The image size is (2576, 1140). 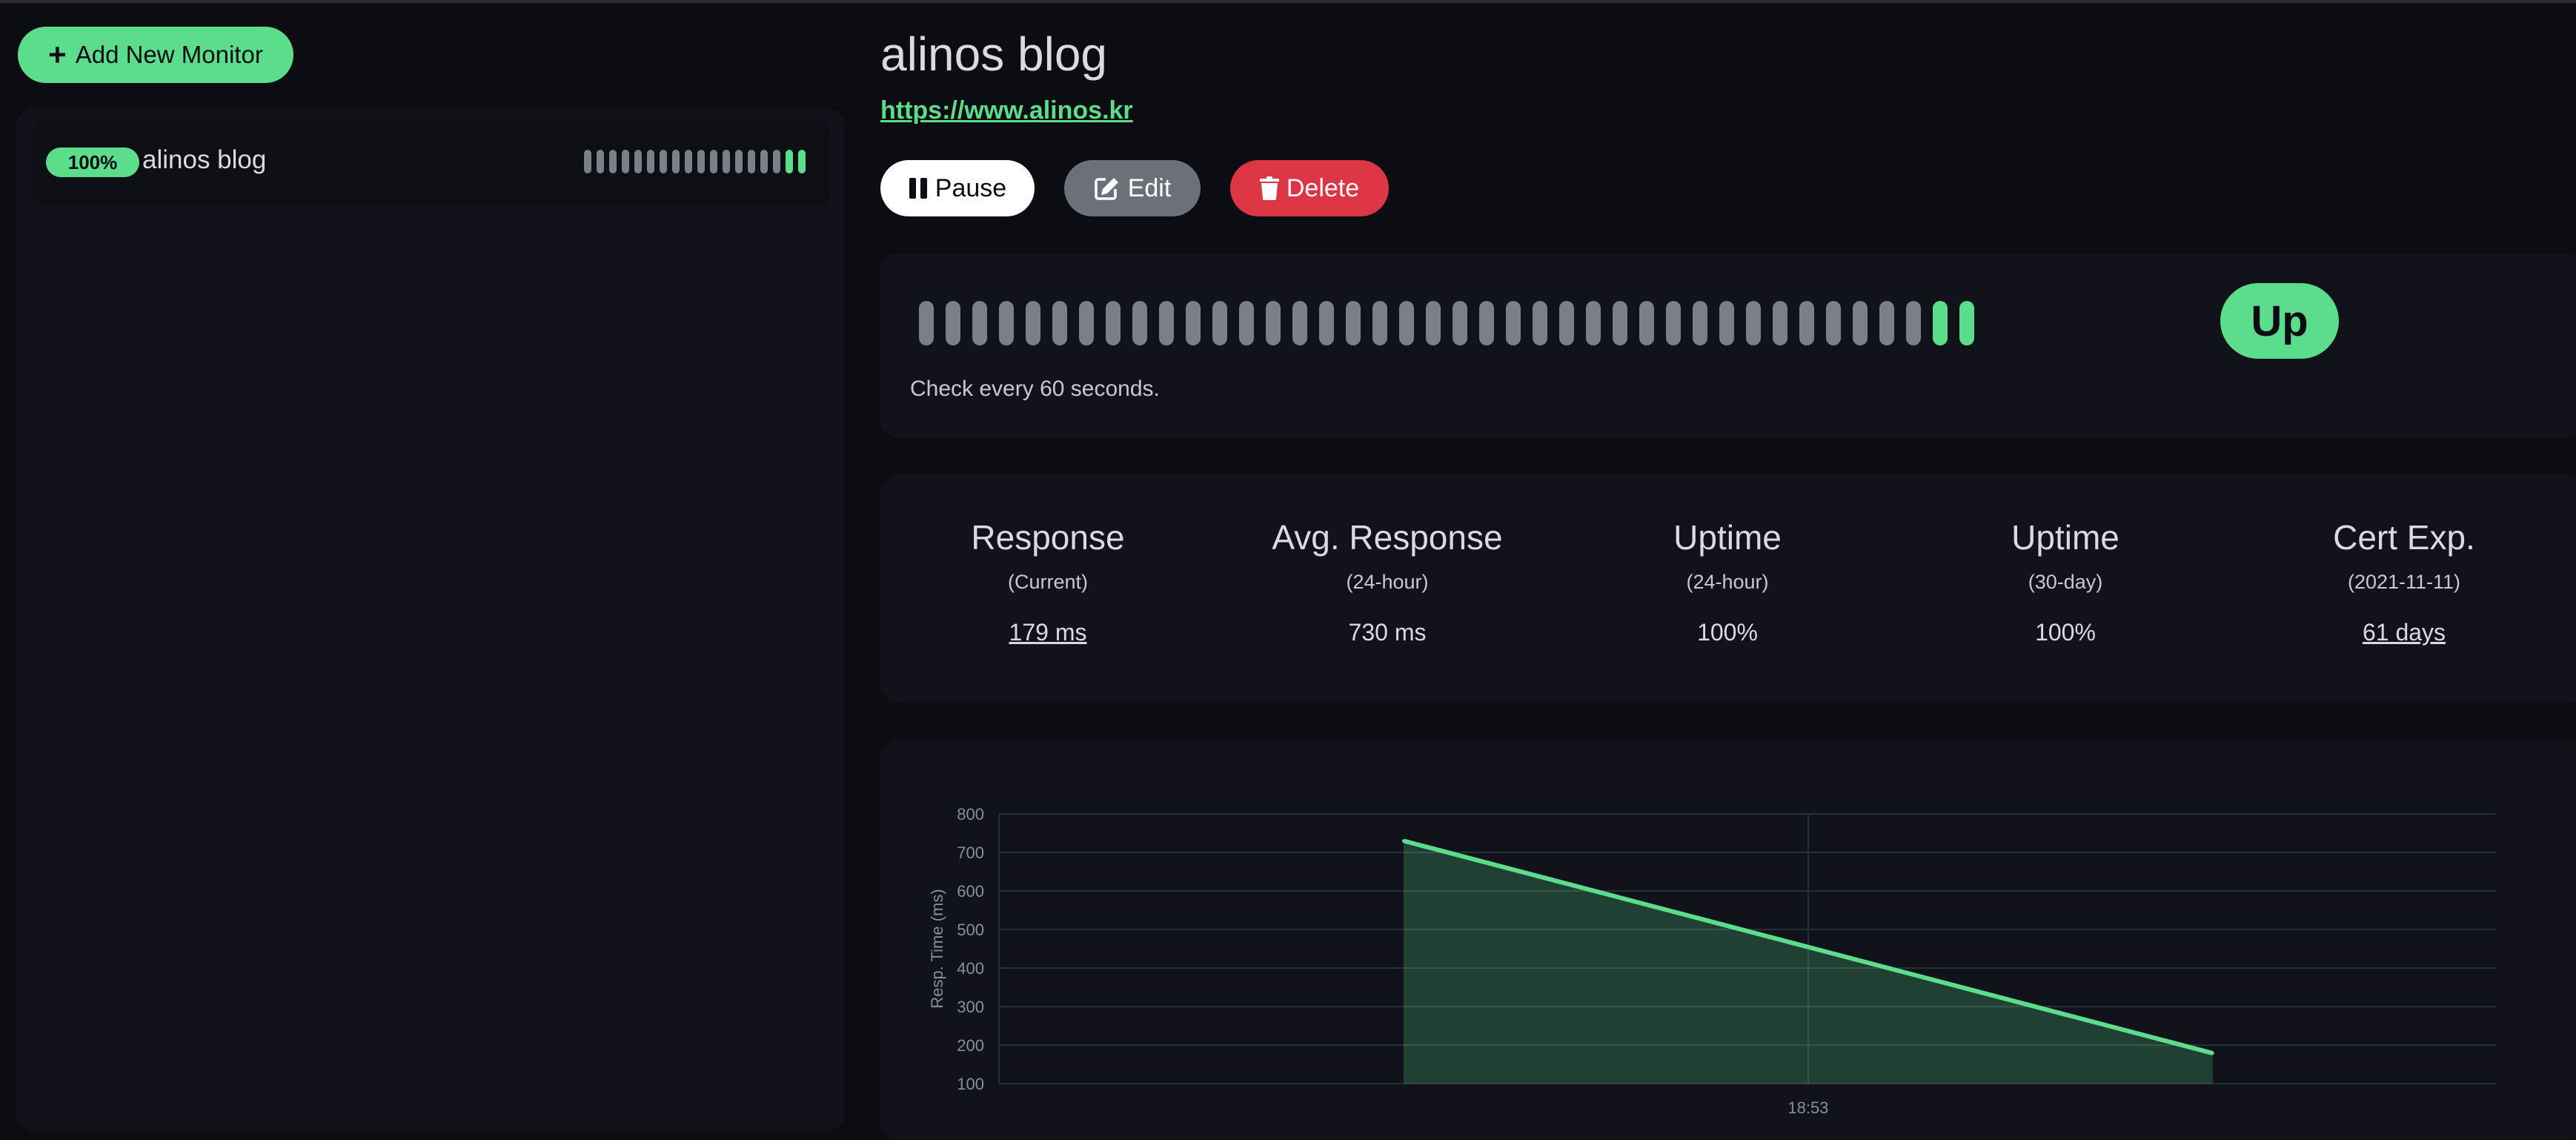 I want to click on stat-value-link: 61 days, so click(x=2404, y=632).